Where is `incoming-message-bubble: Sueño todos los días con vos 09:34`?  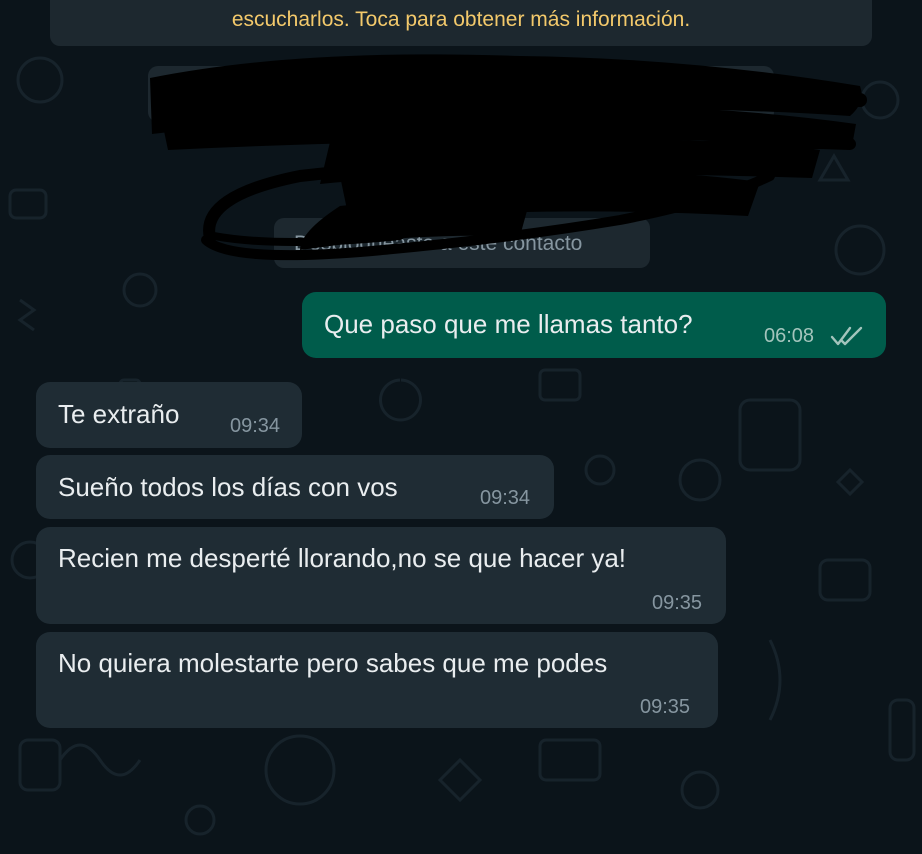
incoming-message-bubble: Sueño todos los días con vos 09:34 is located at coordinates (295, 487).